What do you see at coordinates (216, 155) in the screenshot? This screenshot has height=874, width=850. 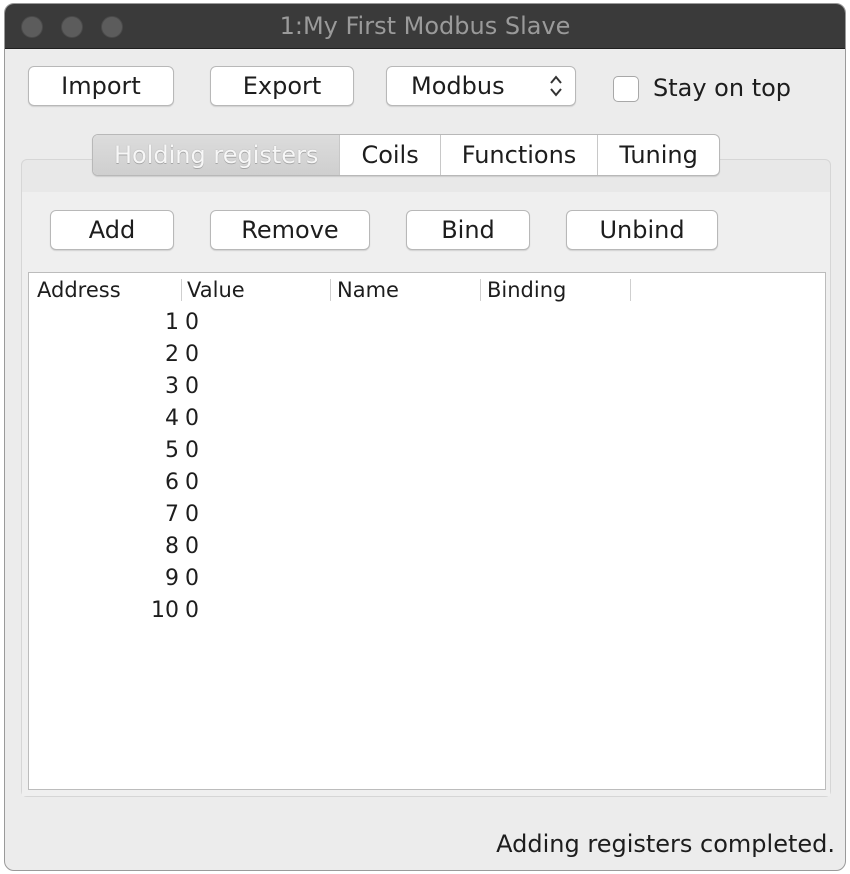 I see `tab-holding-registers: Holding registers` at bounding box center [216, 155].